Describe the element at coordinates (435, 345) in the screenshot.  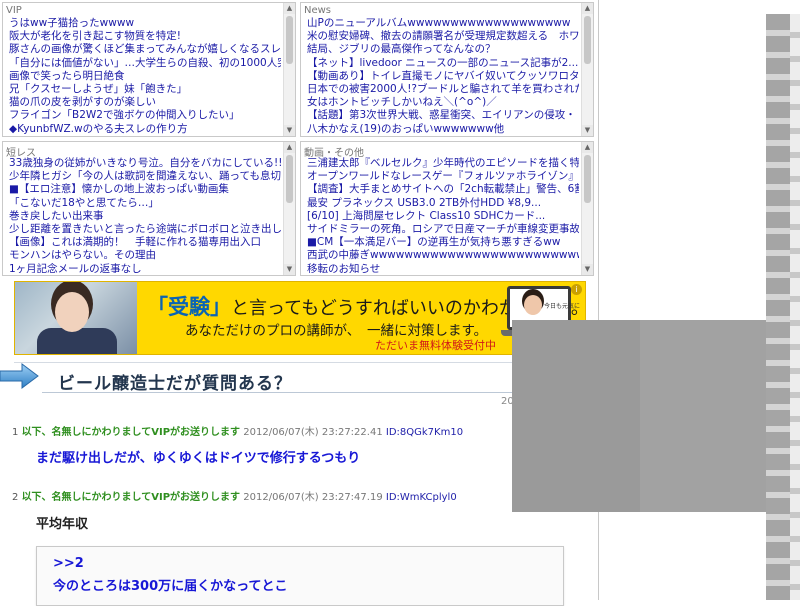
I see `ad-cta: ただいま無料体験受付中` at that location.